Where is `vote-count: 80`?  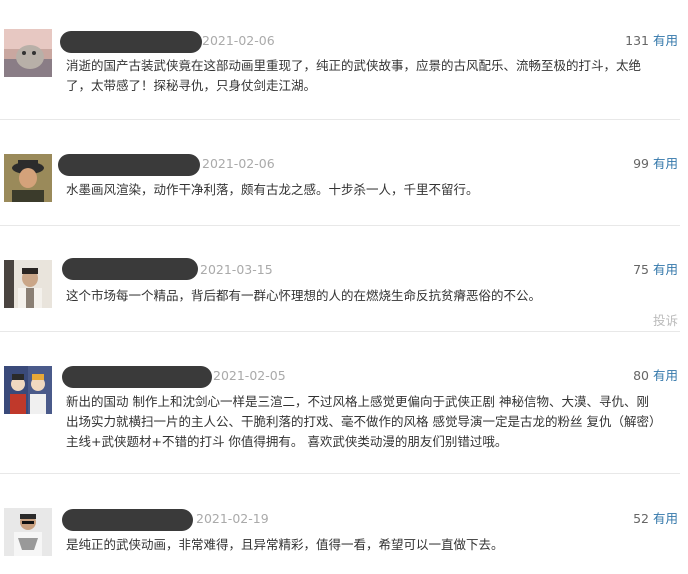
vote-count: 80 is located at coordinates (641, 375).